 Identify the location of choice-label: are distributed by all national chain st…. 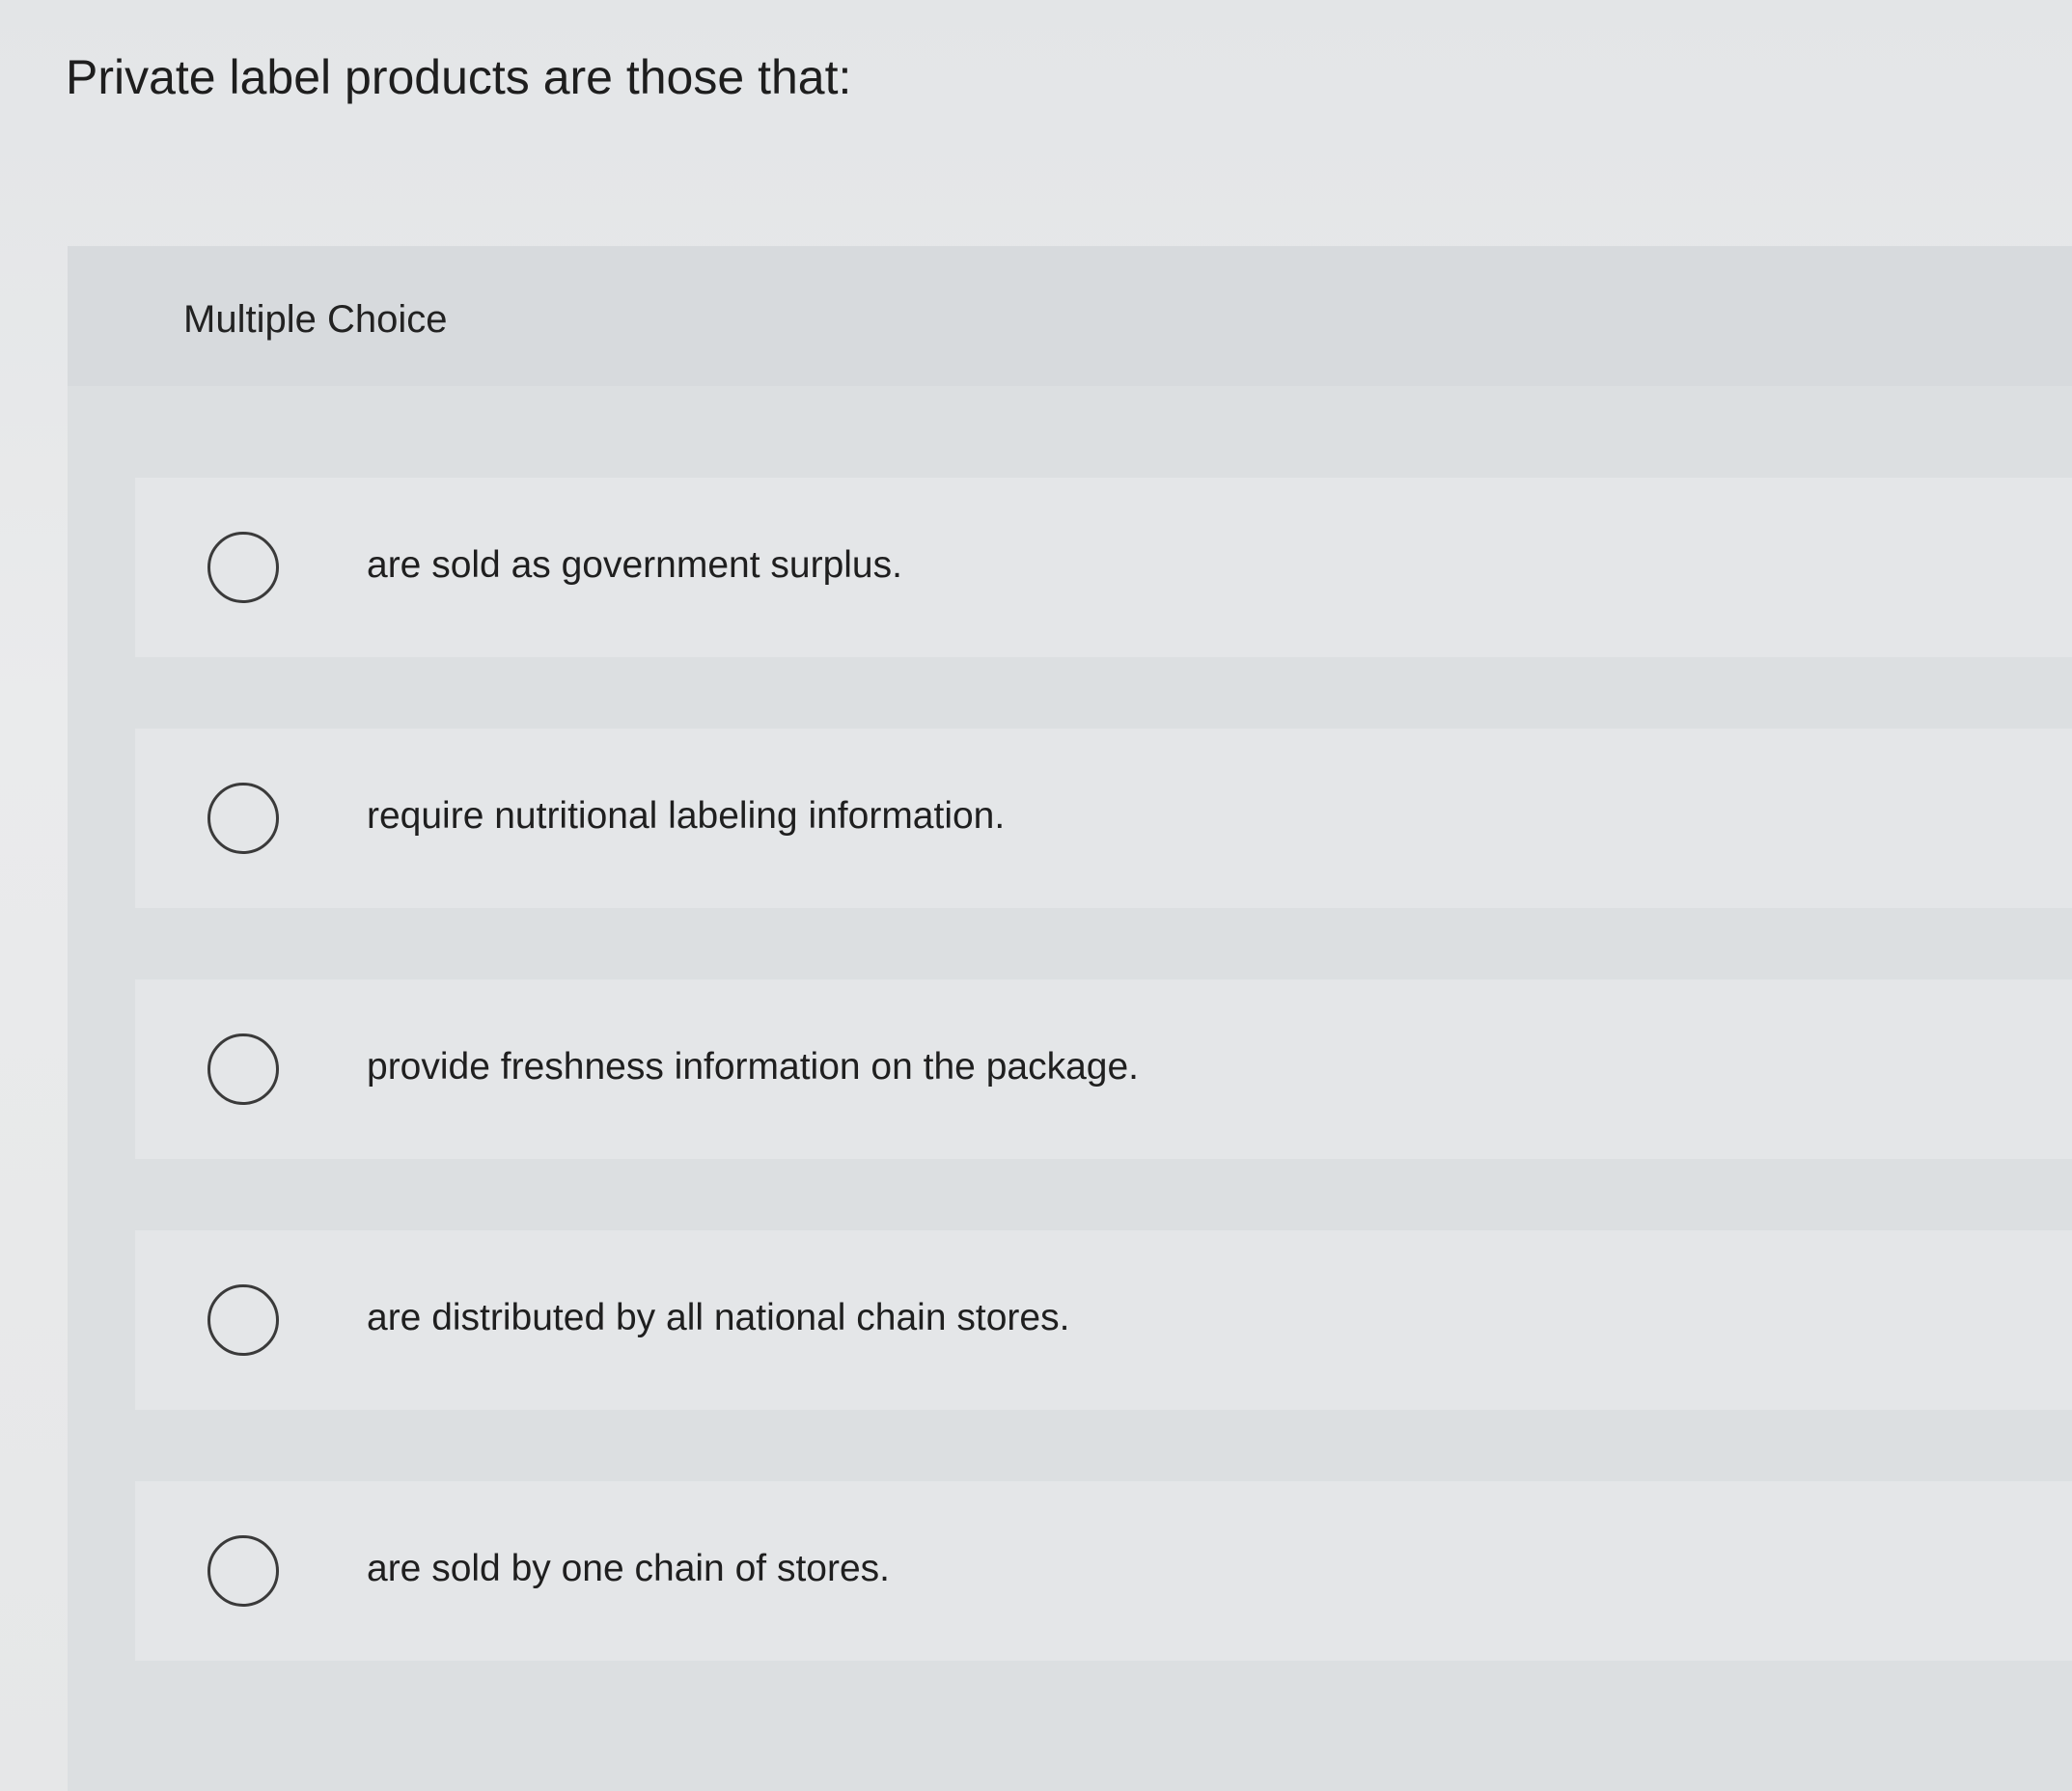
(718, 1317).